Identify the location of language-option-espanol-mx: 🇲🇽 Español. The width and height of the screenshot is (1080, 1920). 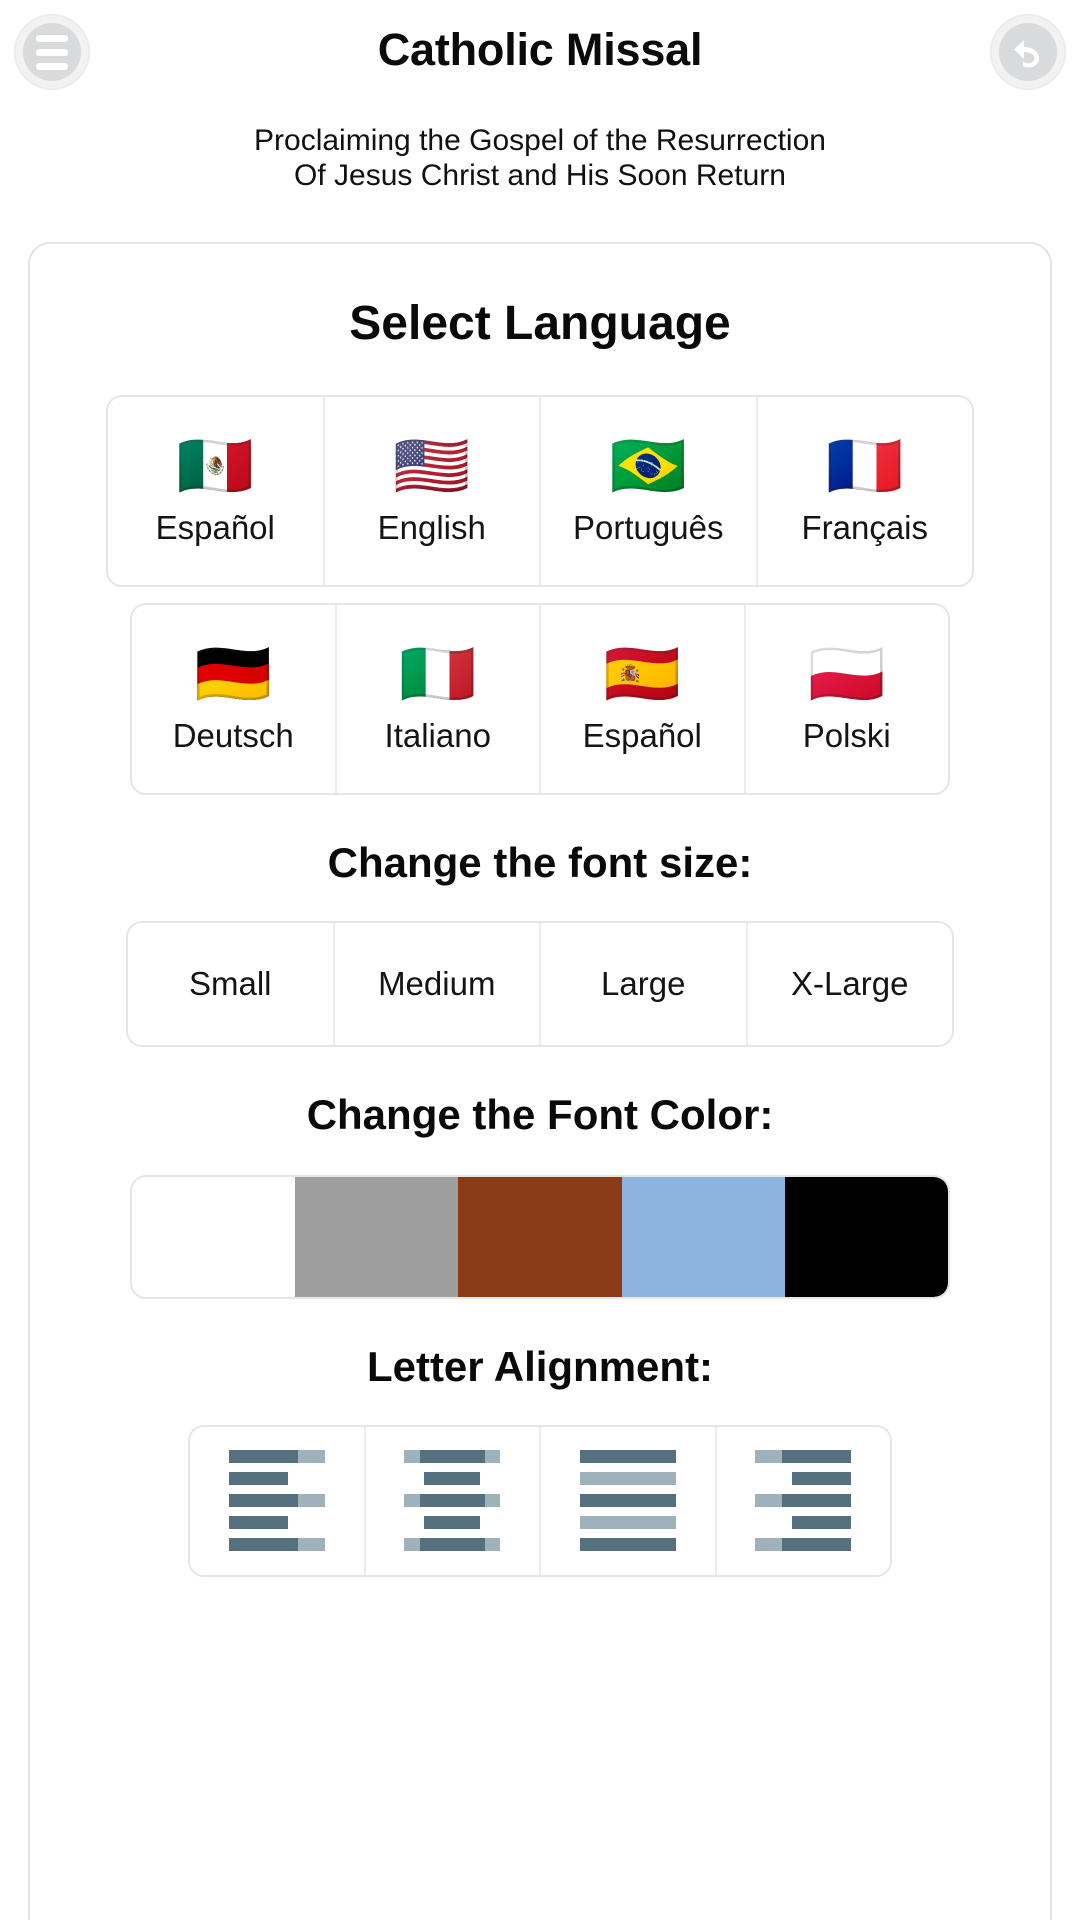
(216, 490).